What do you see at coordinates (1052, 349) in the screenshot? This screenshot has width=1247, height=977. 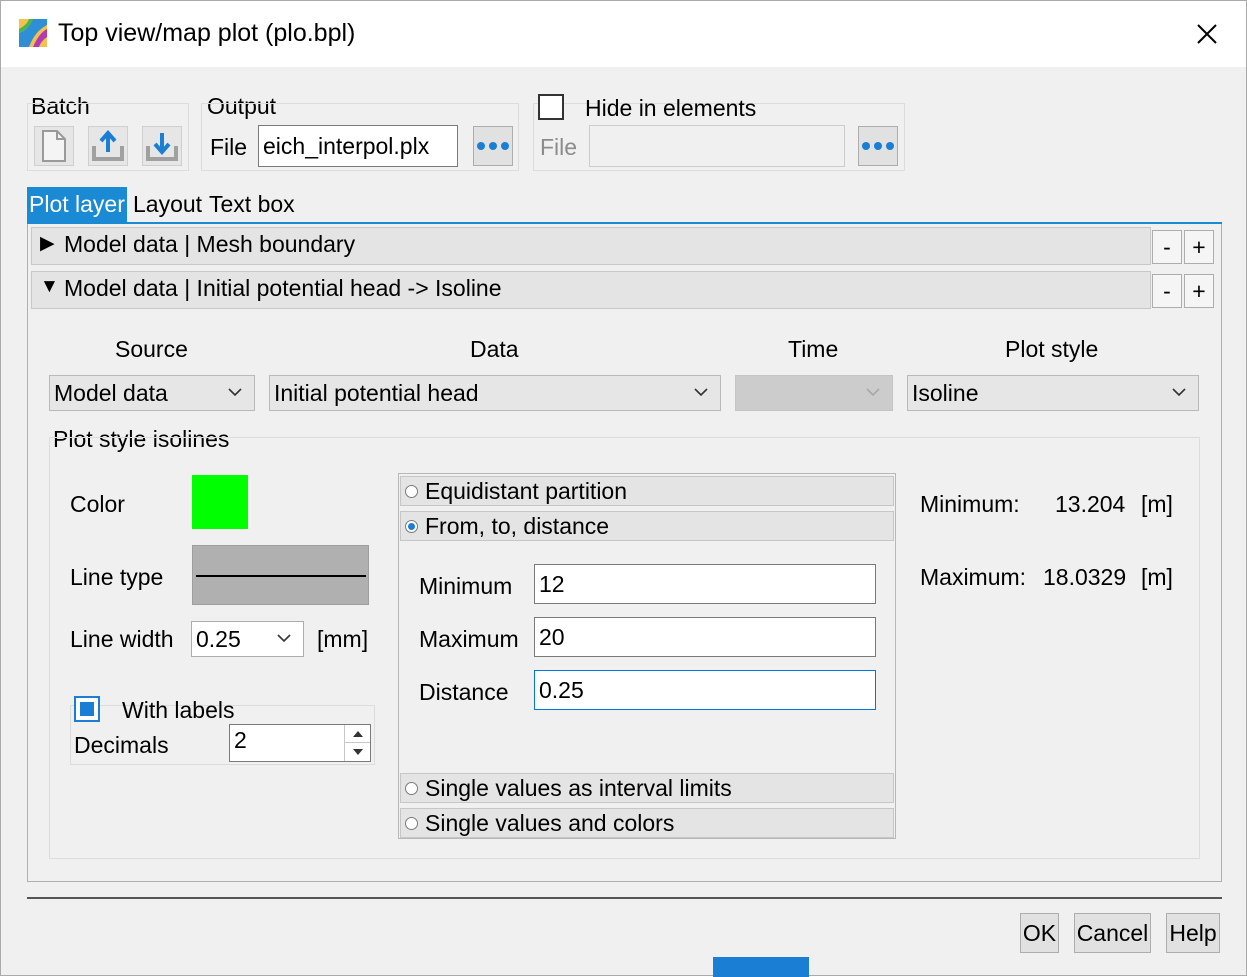 I see `plot-style-header: Plot style` at bounding box center [1052, 349].